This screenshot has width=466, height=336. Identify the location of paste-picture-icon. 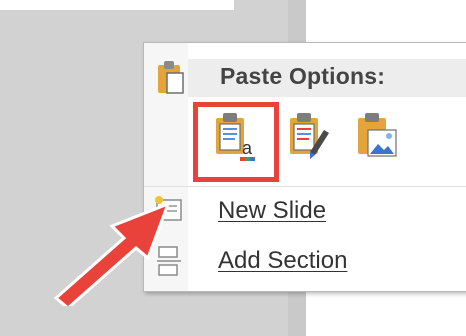
(377, 135).